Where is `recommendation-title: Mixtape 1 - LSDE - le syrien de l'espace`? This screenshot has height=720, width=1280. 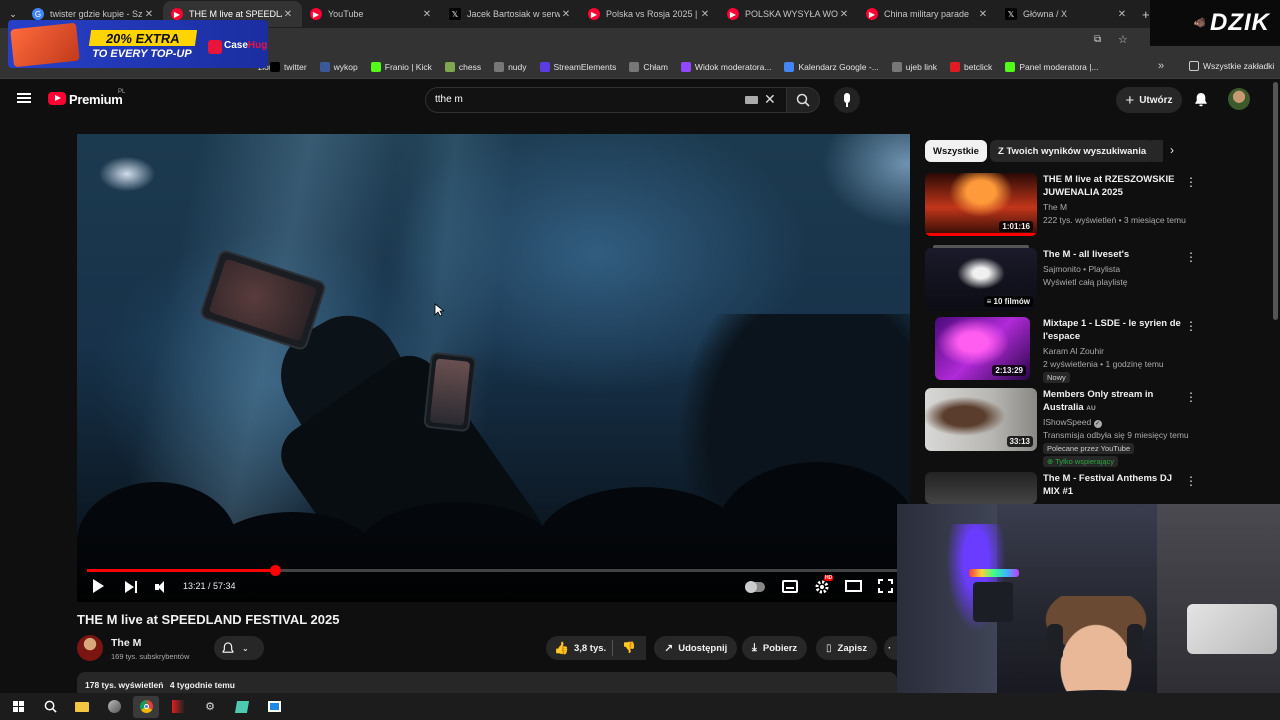
recommendation-title: Mixtape 1 - LSDE - le syrien de l'espace is located at coordinates (1113, 330).